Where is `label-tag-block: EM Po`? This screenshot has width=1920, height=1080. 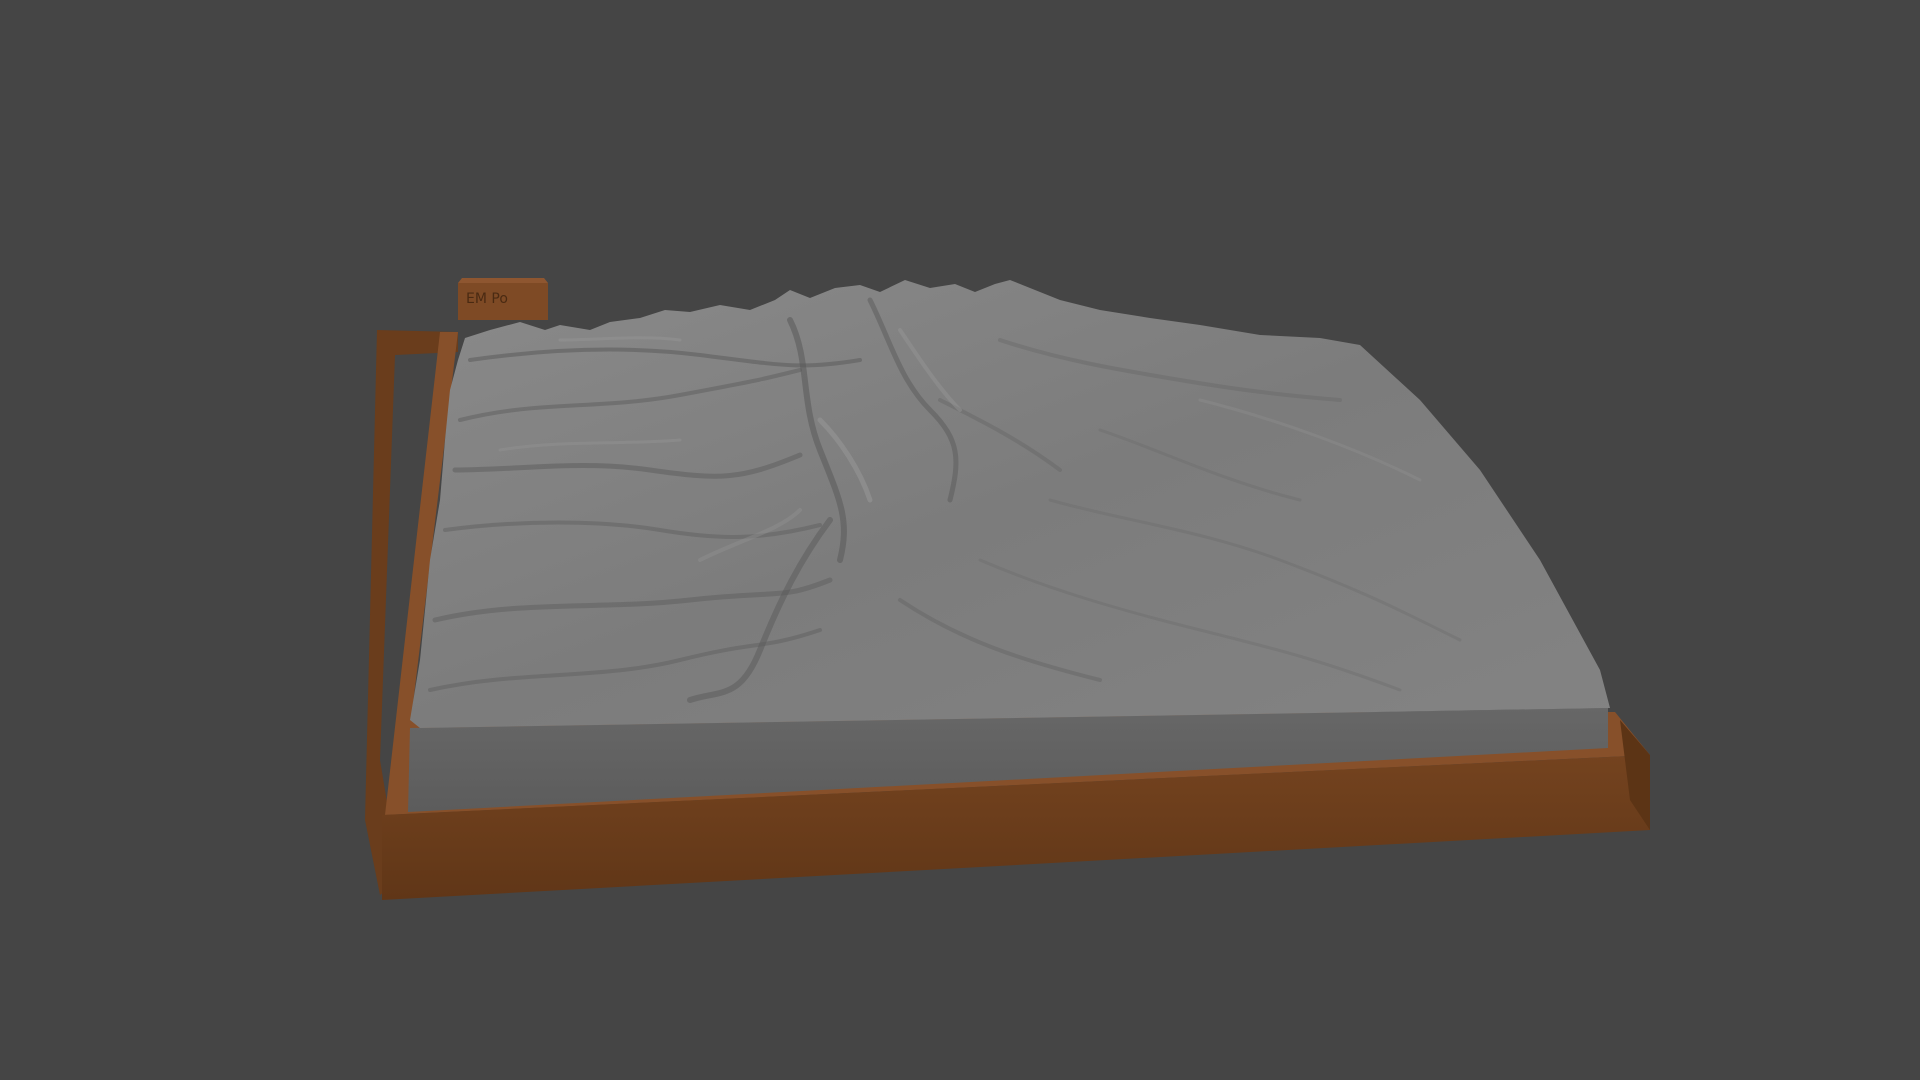 label-tag-block: EM Po is located at coordinates (503, 299).